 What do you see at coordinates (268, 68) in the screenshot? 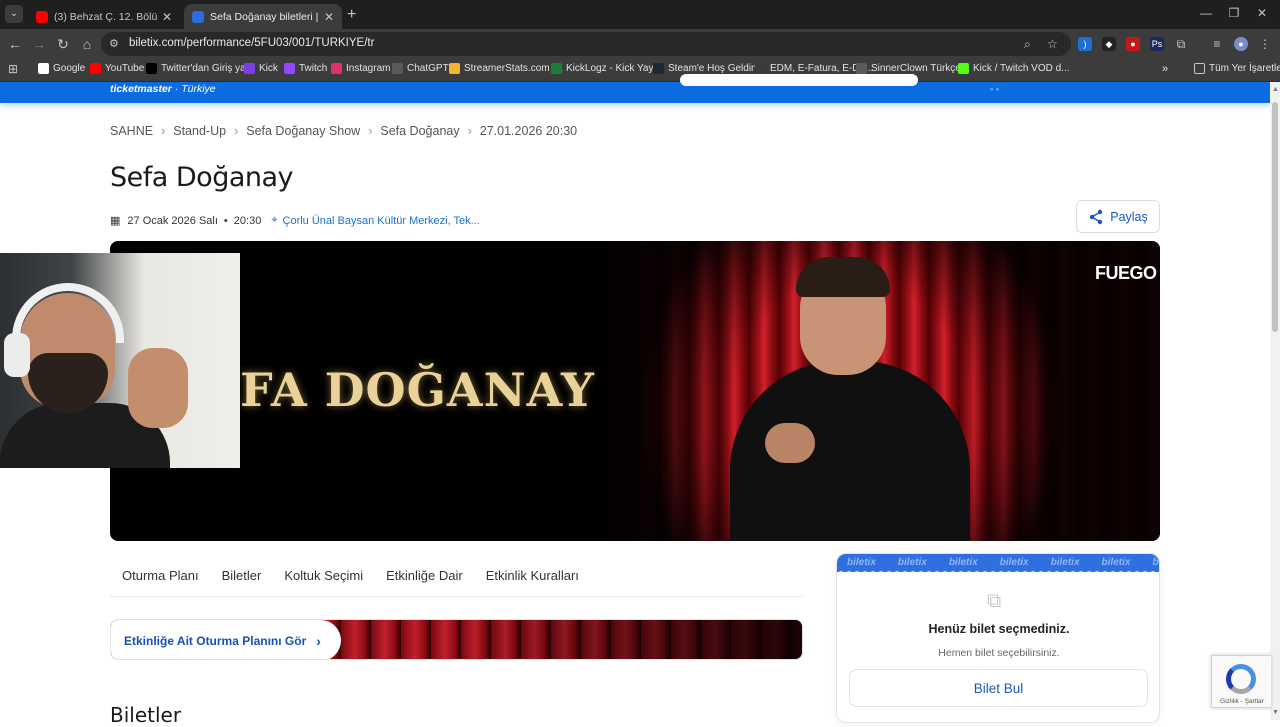
I see `bookmark-label: Kick` at bounding box center [268, 68].